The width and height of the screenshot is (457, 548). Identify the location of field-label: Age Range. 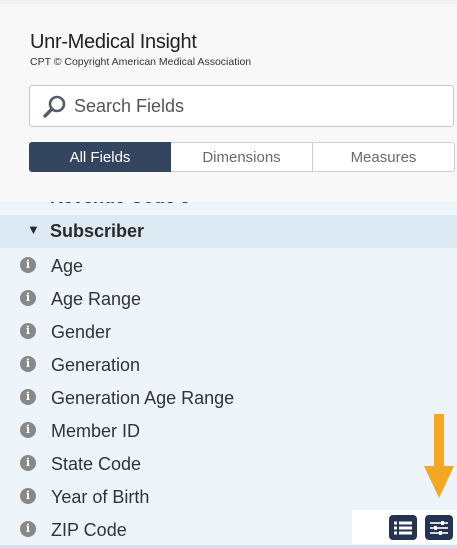
(96, 299).